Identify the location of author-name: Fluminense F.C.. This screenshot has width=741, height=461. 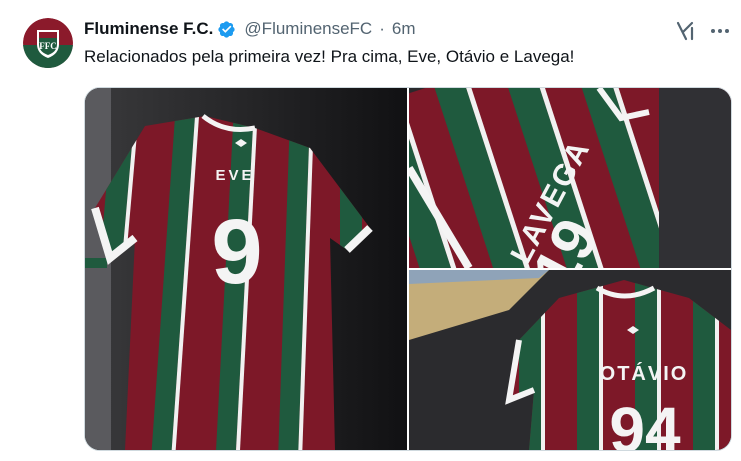
(148, 29).